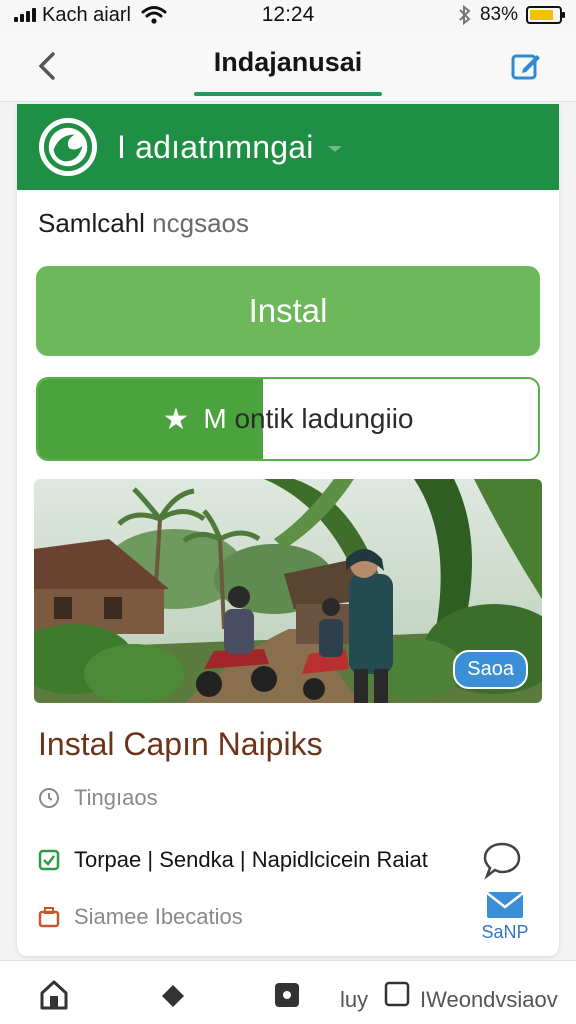 The width and height of the screenshot is (576, 1024). I want to click on edit-button, so click(526, 66).